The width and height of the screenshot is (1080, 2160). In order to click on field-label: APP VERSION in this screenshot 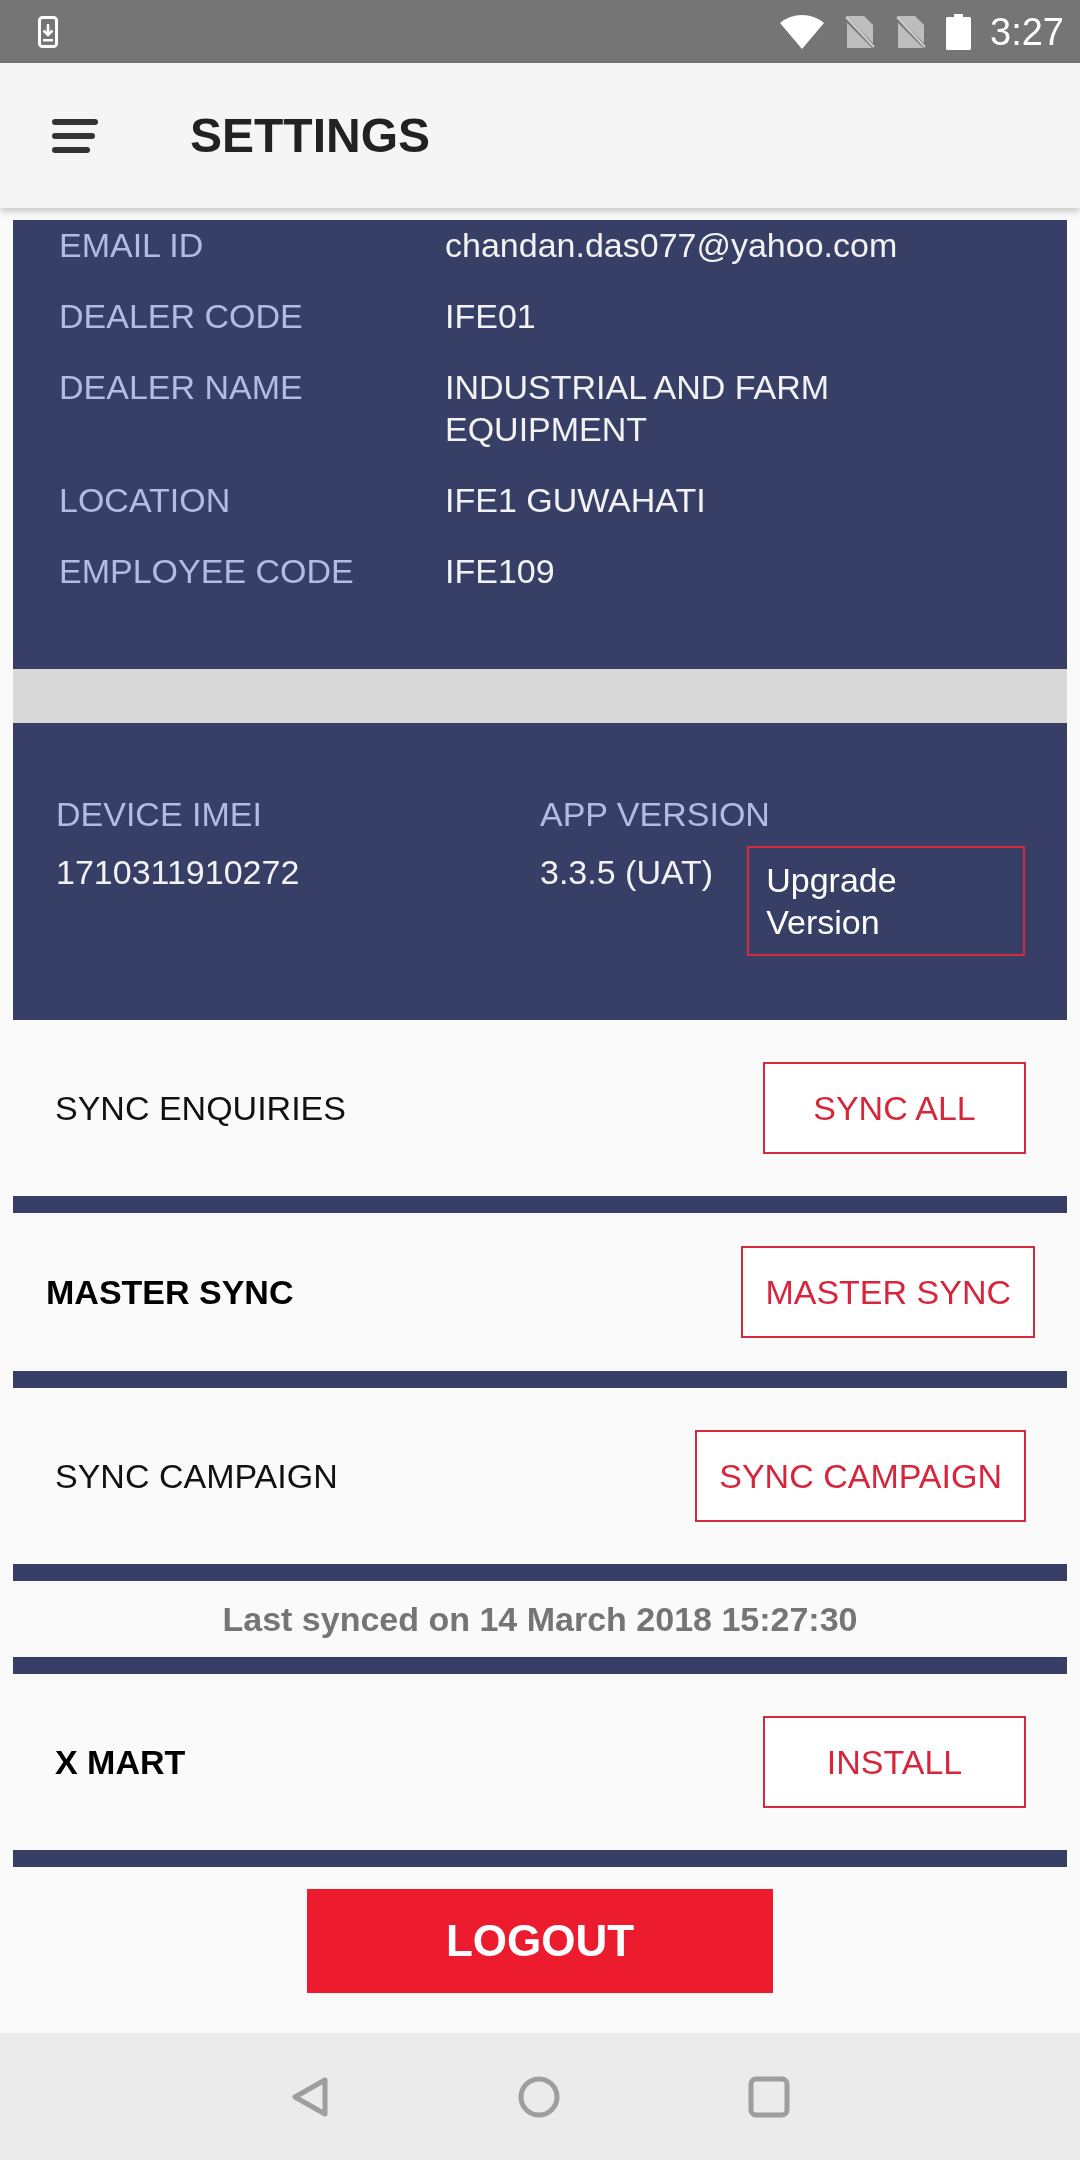, I will do `click(655, 814)`.